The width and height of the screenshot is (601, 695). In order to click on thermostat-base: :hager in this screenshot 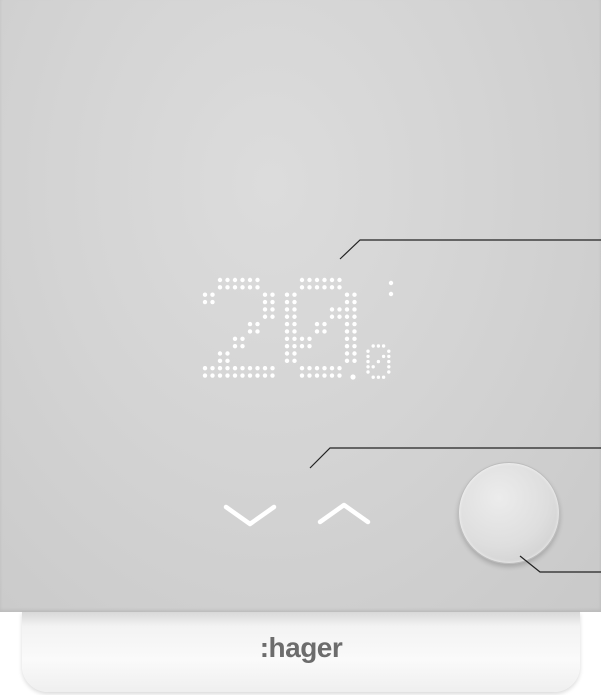, I will do `click(301, 652)`.